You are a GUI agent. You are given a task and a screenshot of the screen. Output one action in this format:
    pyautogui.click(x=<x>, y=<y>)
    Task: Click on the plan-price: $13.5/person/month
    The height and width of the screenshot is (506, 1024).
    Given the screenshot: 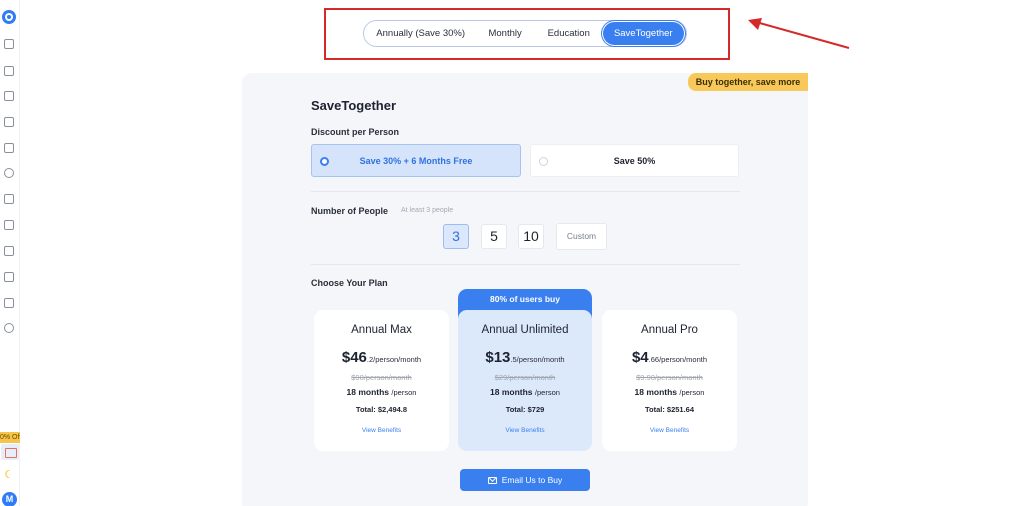 What is the action you would take?
    pyautogui.click(x=525, y=357)
    